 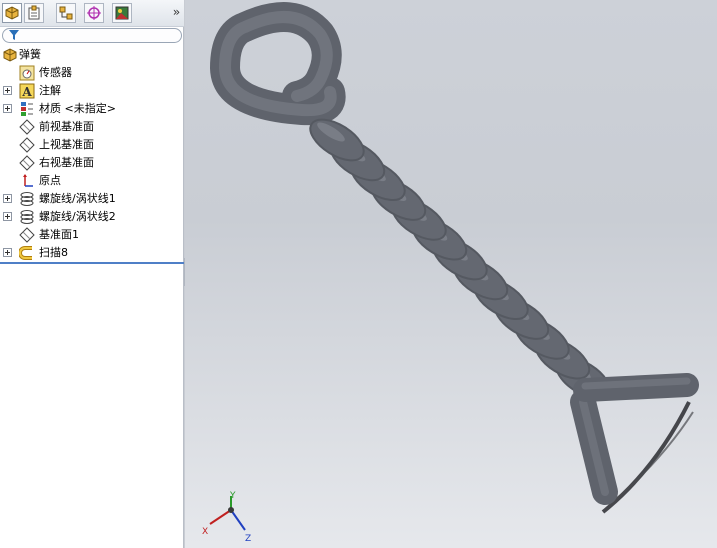 I want to click on material-icon, so click(x=27, y=109).